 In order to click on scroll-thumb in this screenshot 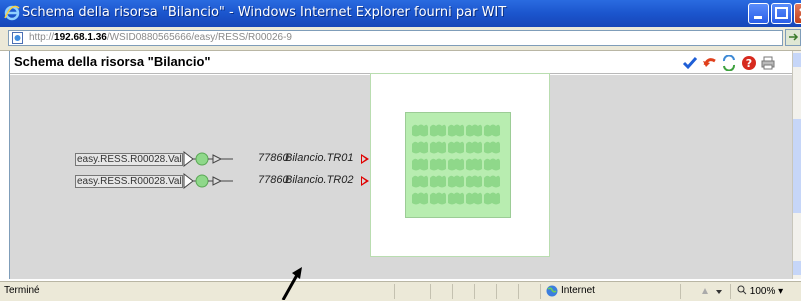, I will do `click(797, 166)`.